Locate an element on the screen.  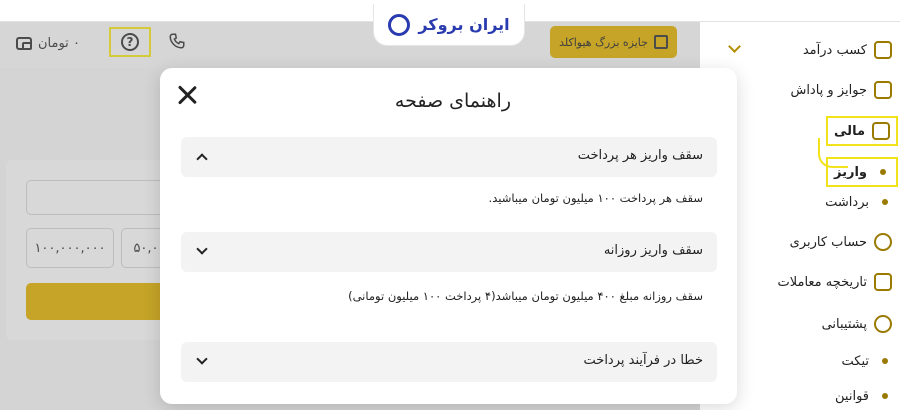
sidebar-item-label: کسب درآمد is located at coordinates (834, 50).